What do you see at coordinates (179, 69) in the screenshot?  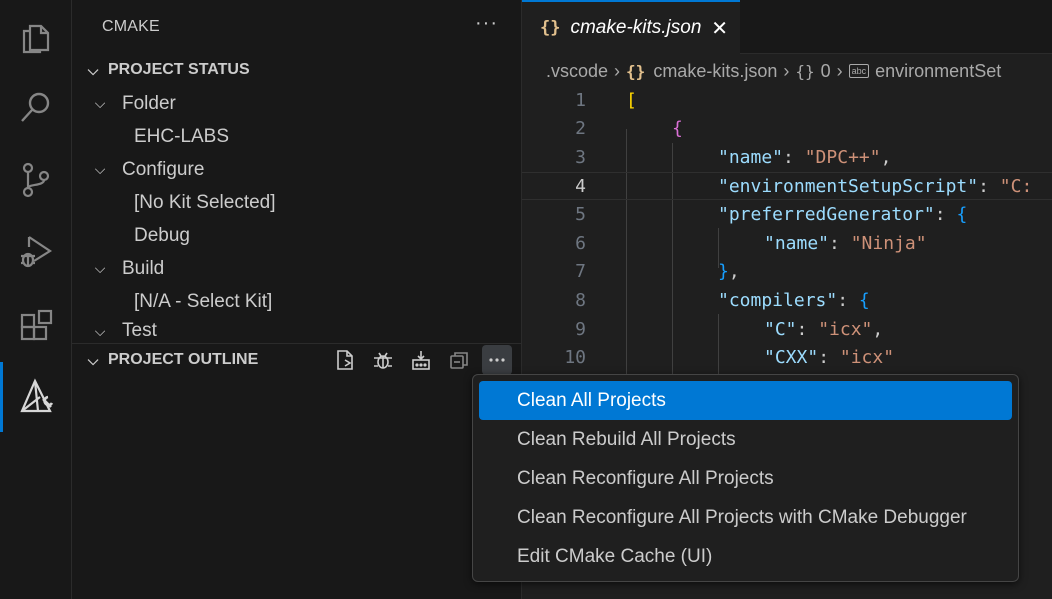 I see `project-status-label: PROJECT STATUS` at bounding box center [179, 69].